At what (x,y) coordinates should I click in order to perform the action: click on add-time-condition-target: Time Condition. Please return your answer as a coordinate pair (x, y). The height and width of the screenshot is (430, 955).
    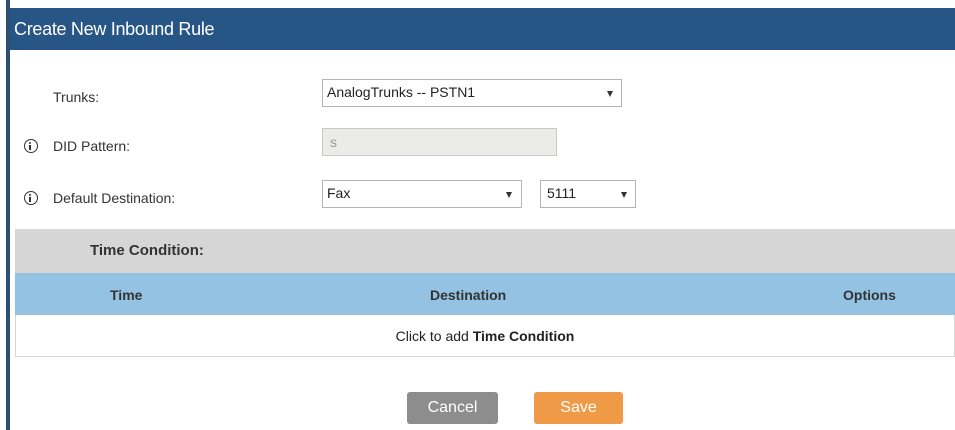
    Looking at the image, I should click on (523, 336).